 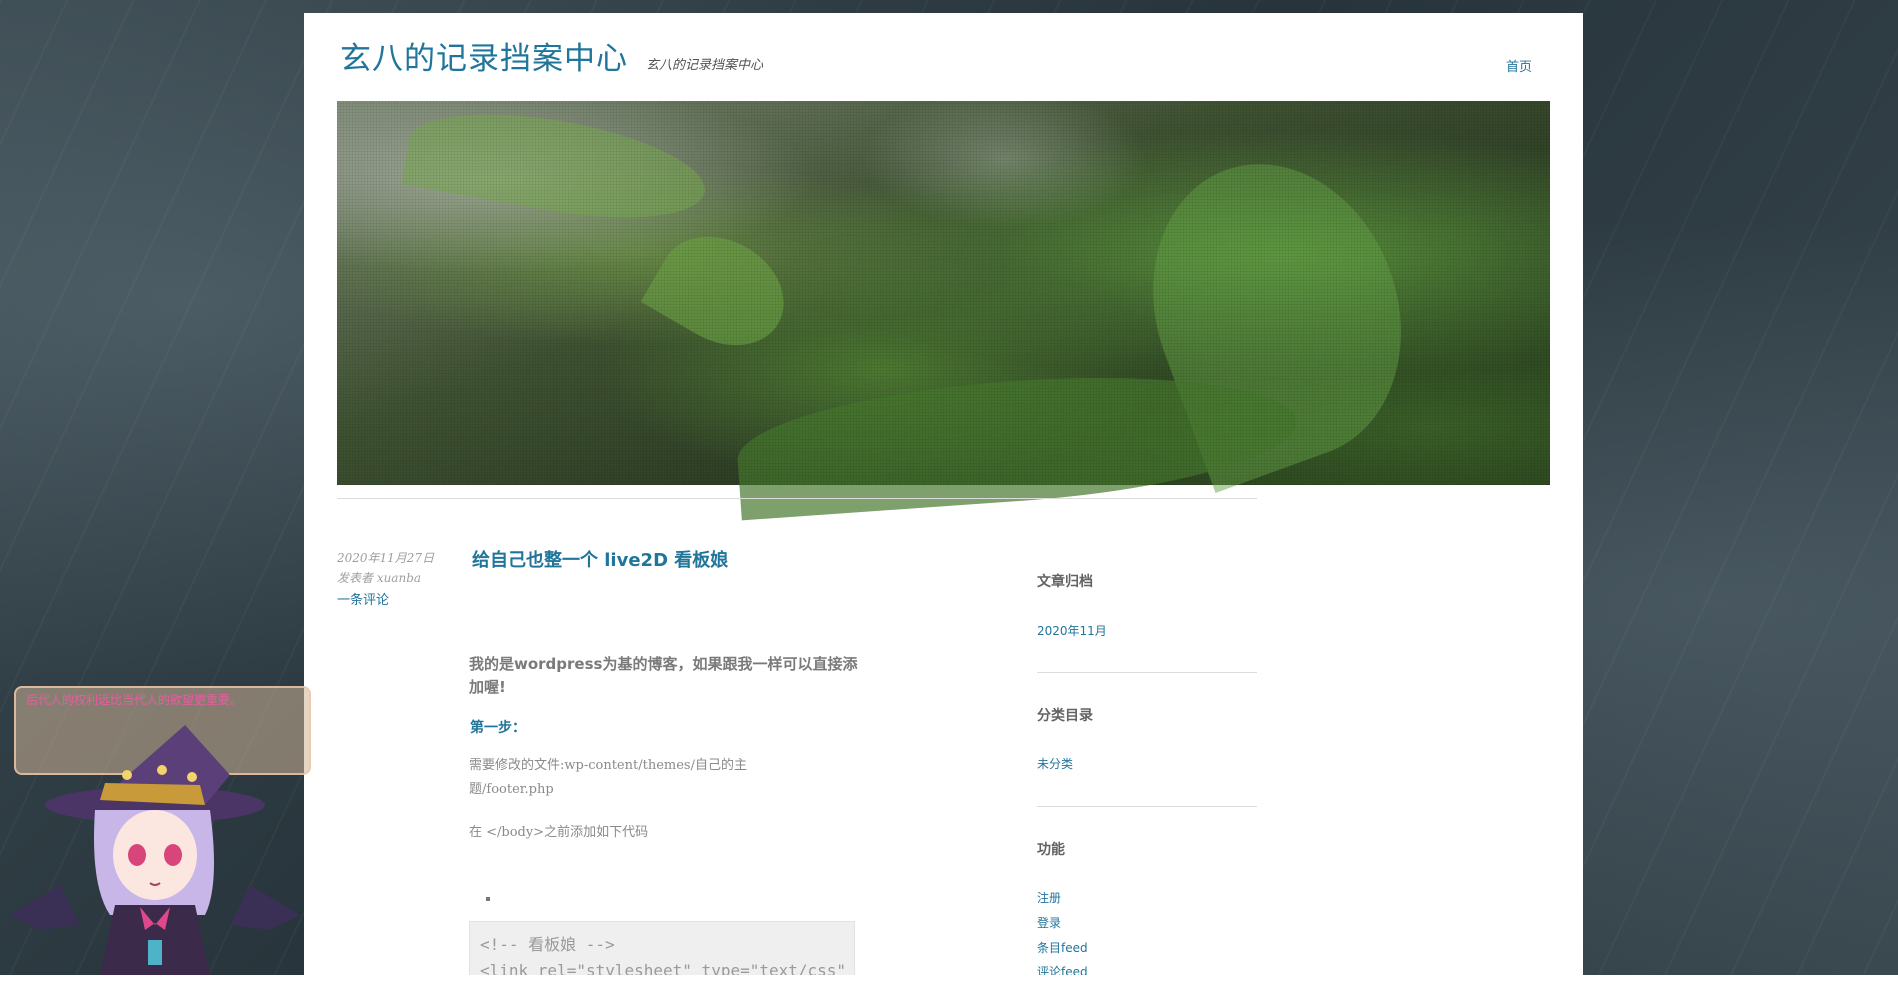 What do you see at coordinates (1072, 630) in the screenshot?
I see `archive-link: 2020年11月` at bounding box center [1072, 630].